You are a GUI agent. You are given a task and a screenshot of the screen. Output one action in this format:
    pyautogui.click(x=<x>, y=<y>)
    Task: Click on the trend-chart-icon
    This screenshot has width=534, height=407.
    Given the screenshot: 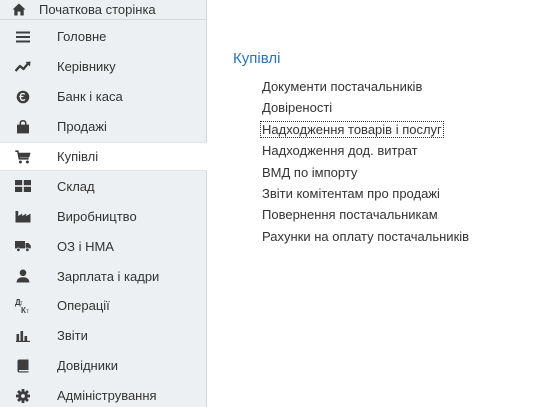 What is the action you would take?
    pyautogui.click(x=23, y=67)
    